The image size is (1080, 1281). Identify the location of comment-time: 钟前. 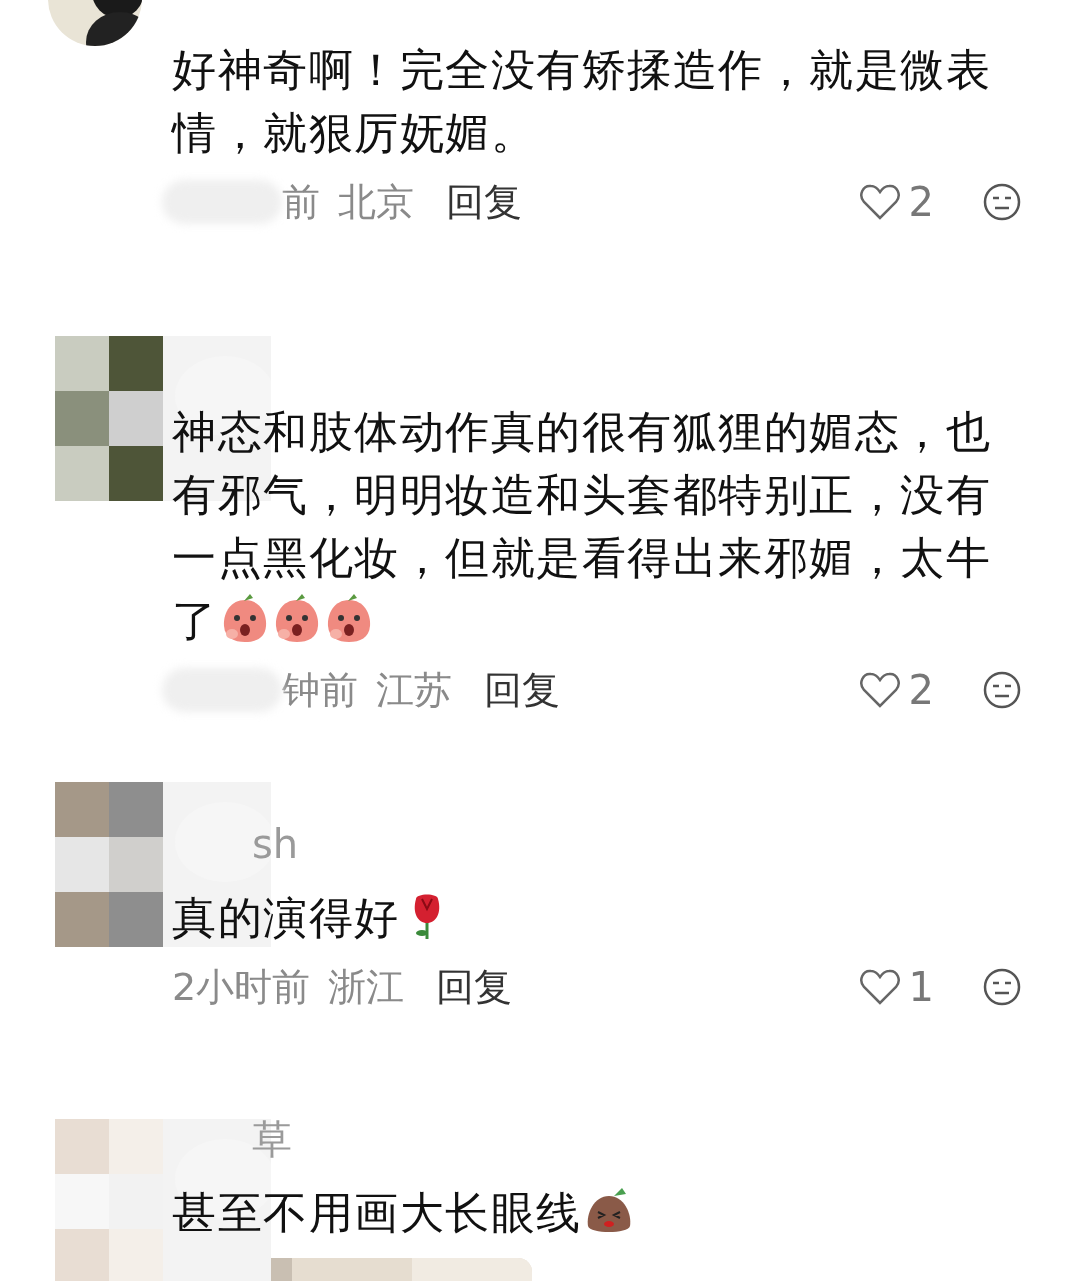
(320, 690).